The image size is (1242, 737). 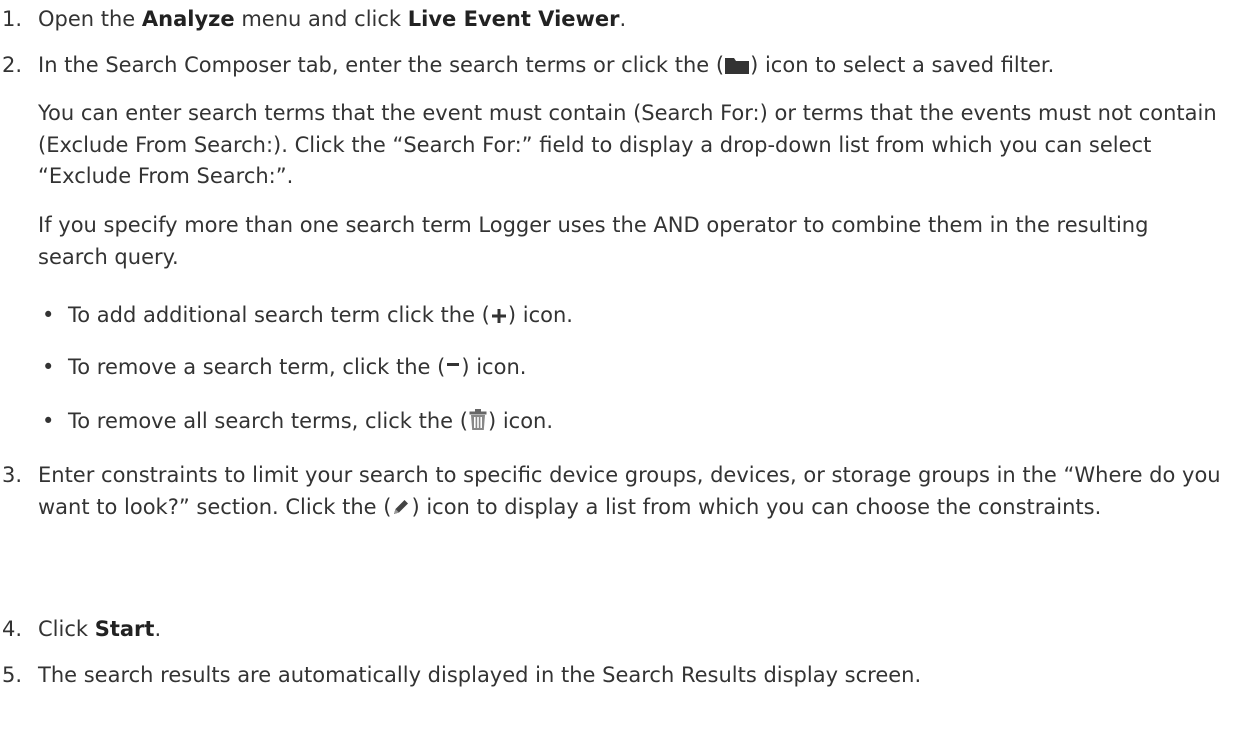 I want to click on menu-name: Analyze, so click(x=188, y=19).